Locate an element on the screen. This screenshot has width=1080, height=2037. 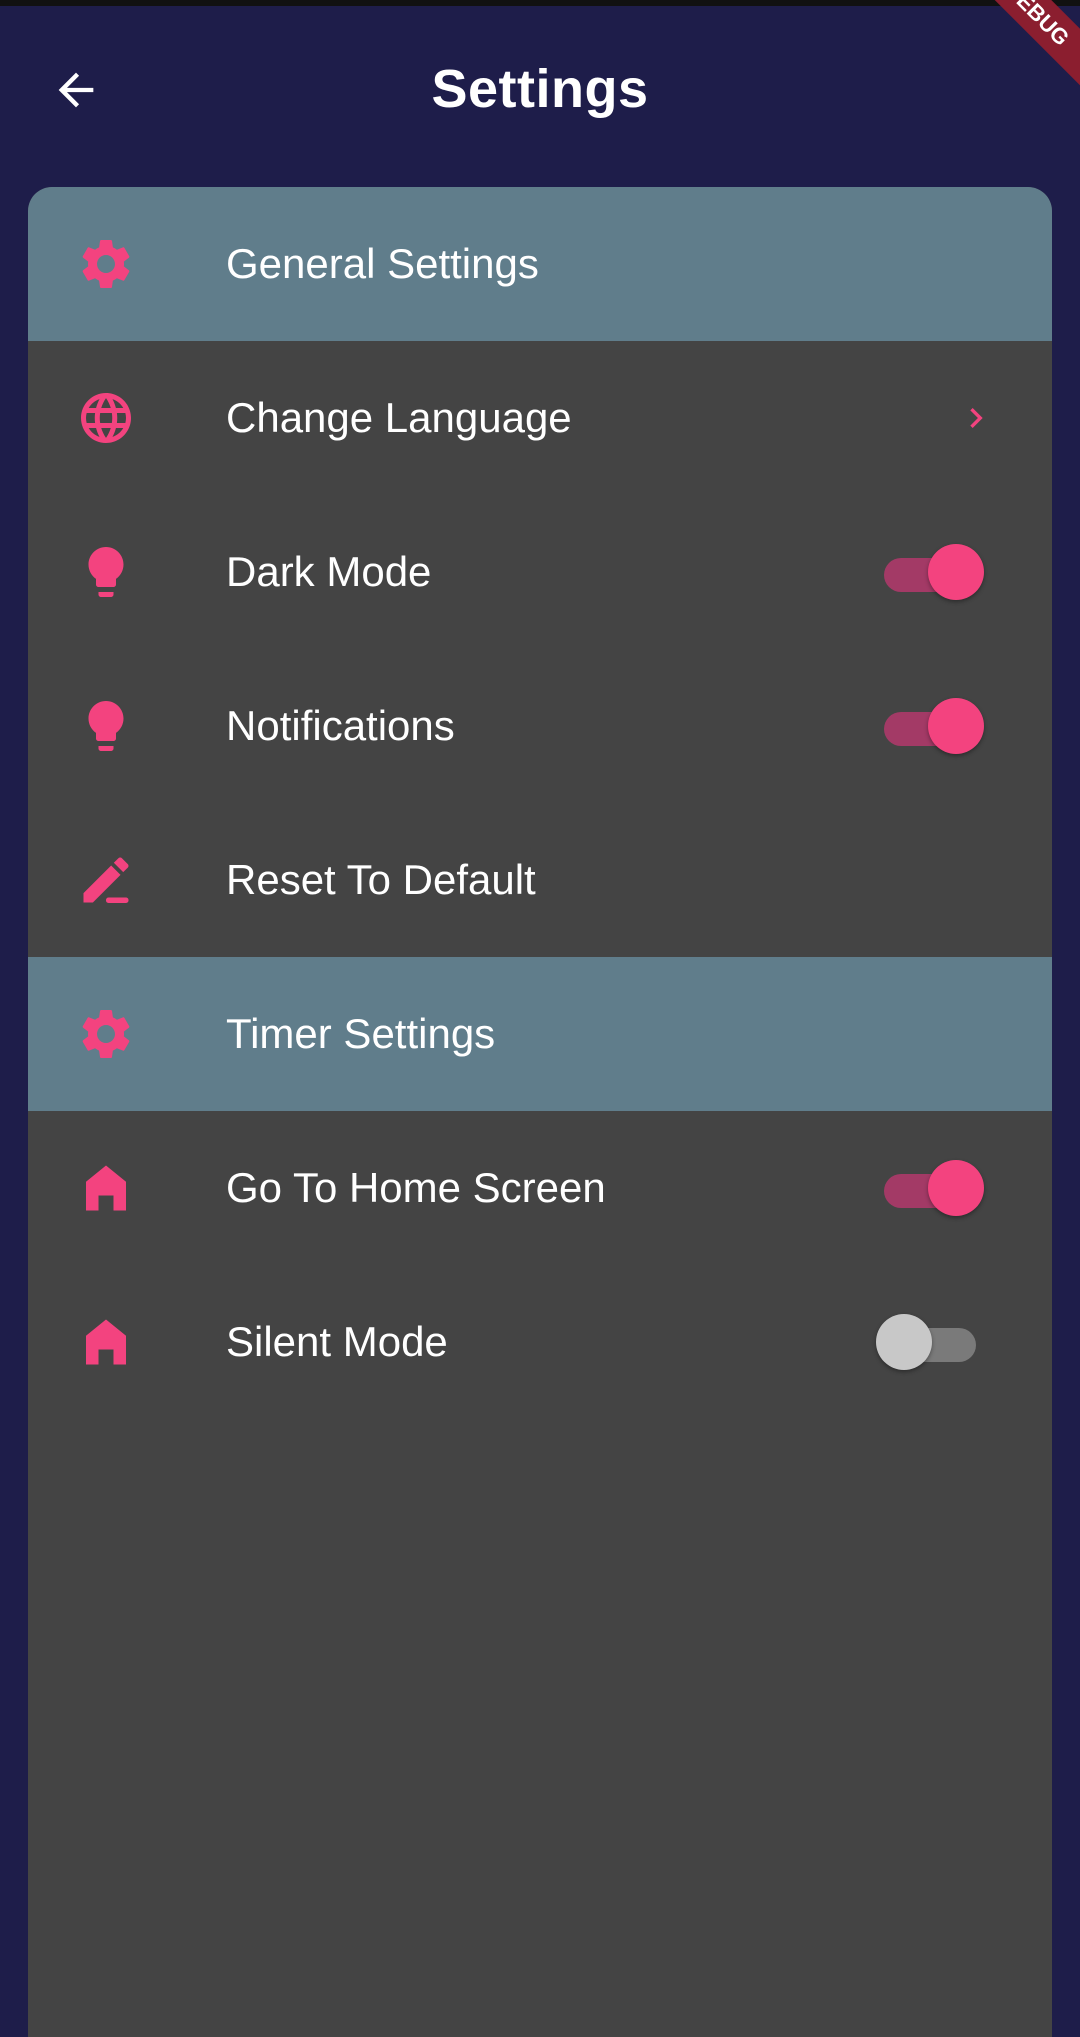
notifications-toggle is located at coordinates (932, 726).